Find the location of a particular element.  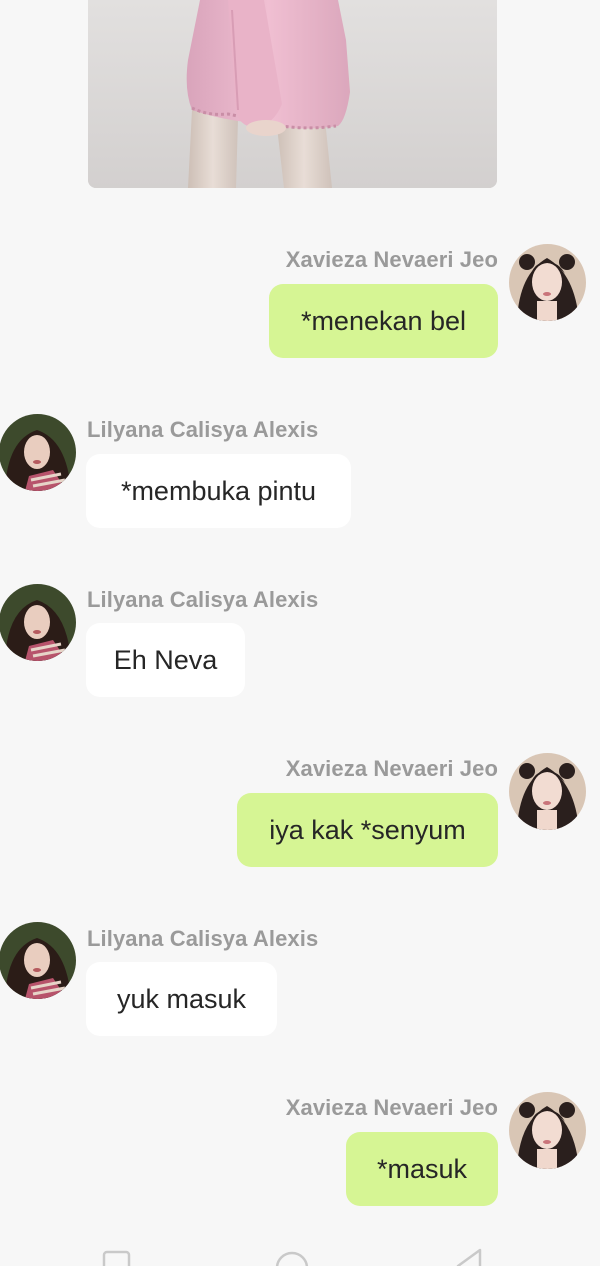

message-bubble: *masuk is located at coordinates (422, 1169).